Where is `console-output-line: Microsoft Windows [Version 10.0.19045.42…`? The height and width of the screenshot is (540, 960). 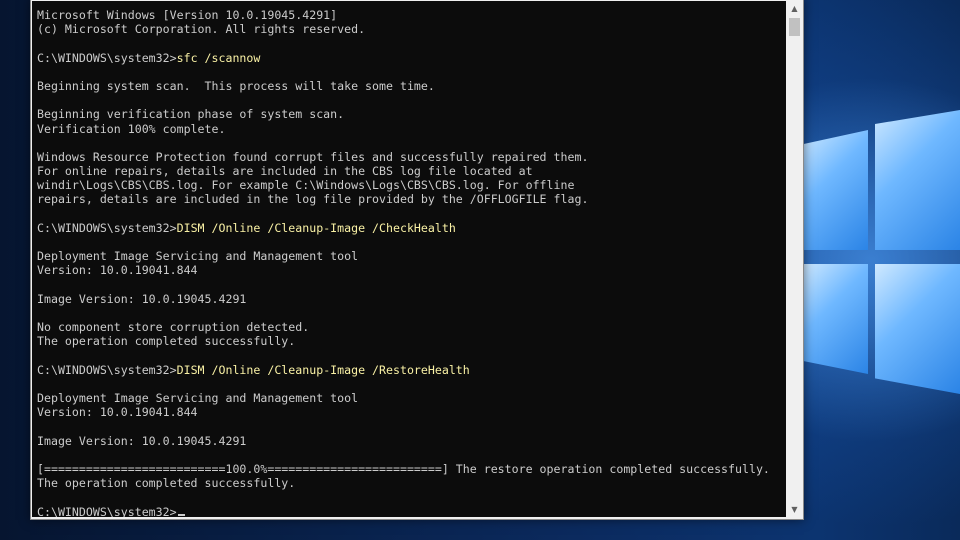
console-output-line: Microsoft Windows [Version 10.0.19045.42… is located at coordinates (187, 15).